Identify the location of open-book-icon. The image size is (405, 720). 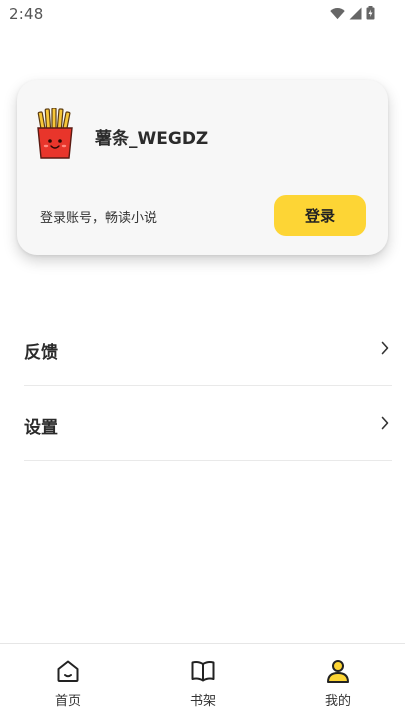
(203, 671).